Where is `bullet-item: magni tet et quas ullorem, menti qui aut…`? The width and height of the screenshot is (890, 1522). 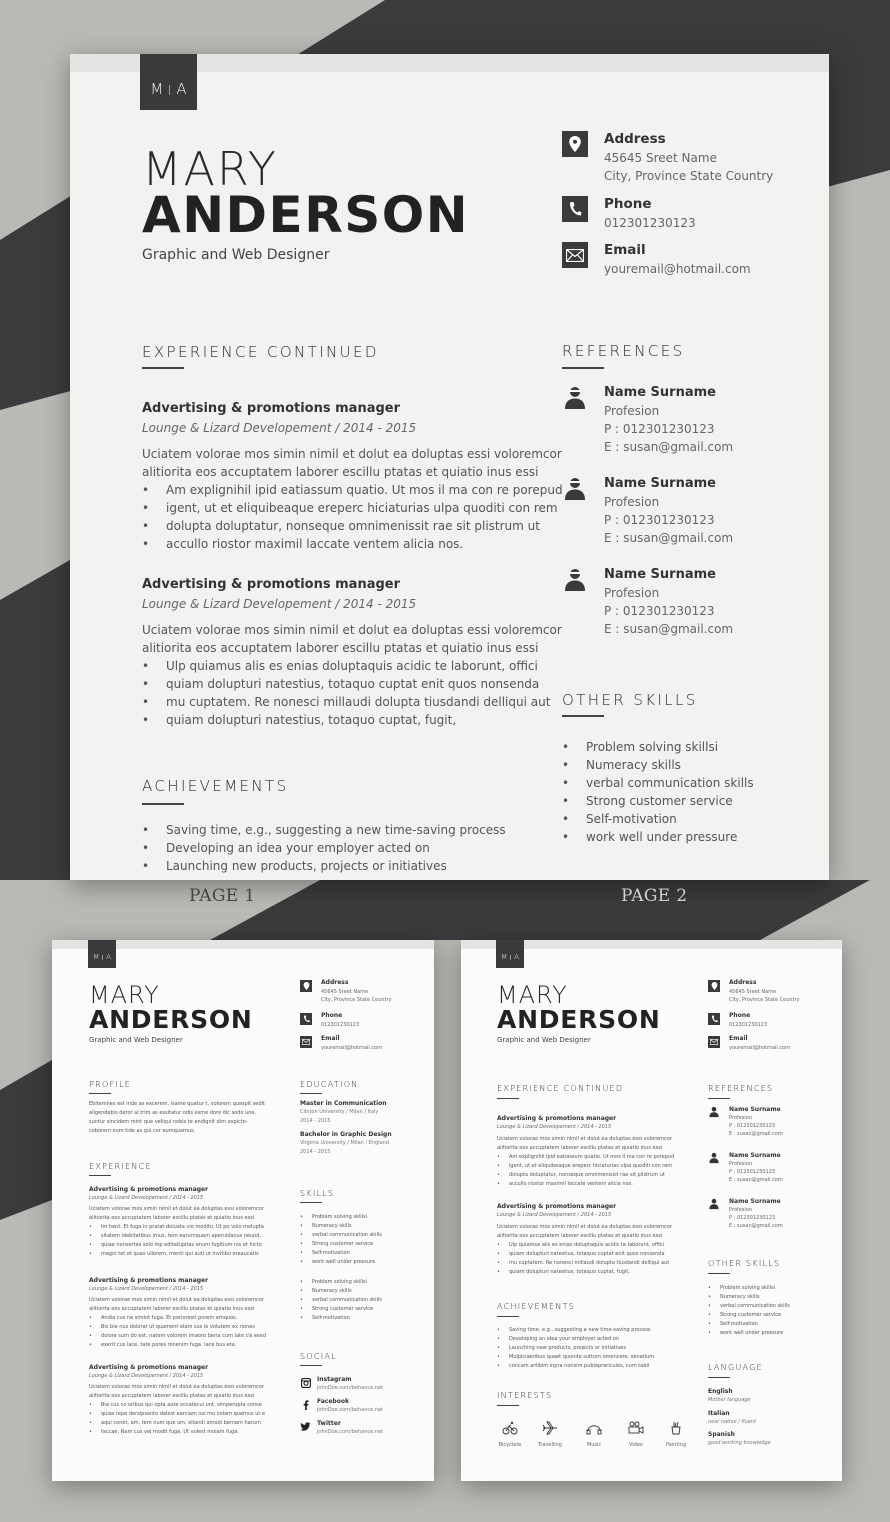 bullet-item: magni tet et quas ullorem, menti qui aut… is located at coordinates (176, 1254).